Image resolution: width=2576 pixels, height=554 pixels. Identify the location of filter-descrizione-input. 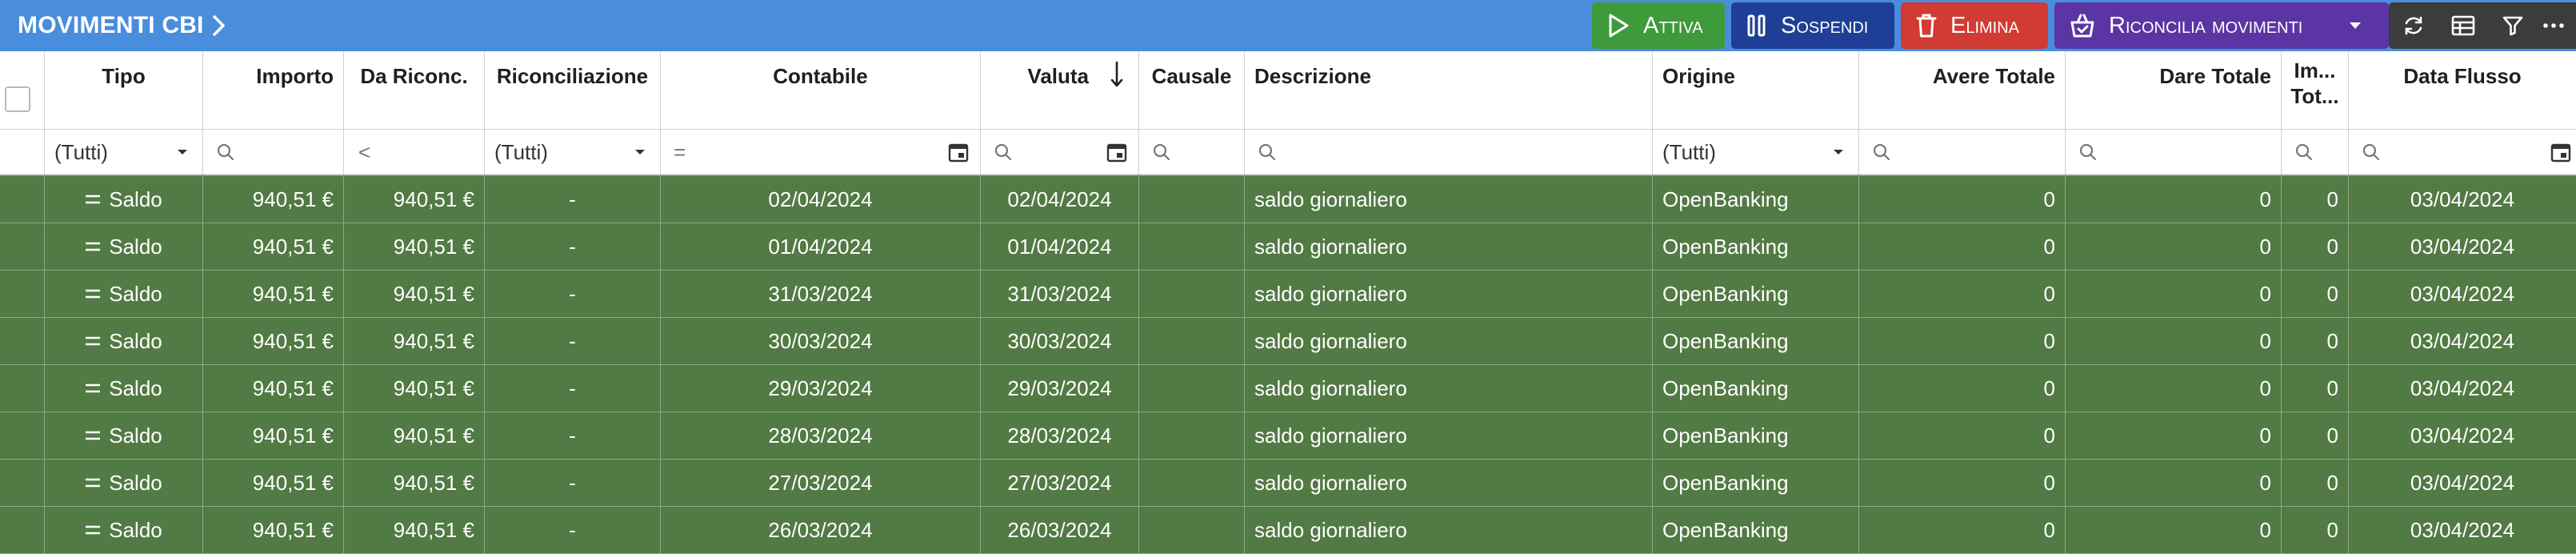
(1449, 152).